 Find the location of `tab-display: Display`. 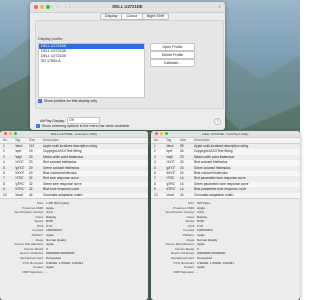

tab-display: Display is located at coordinates (112, 16).